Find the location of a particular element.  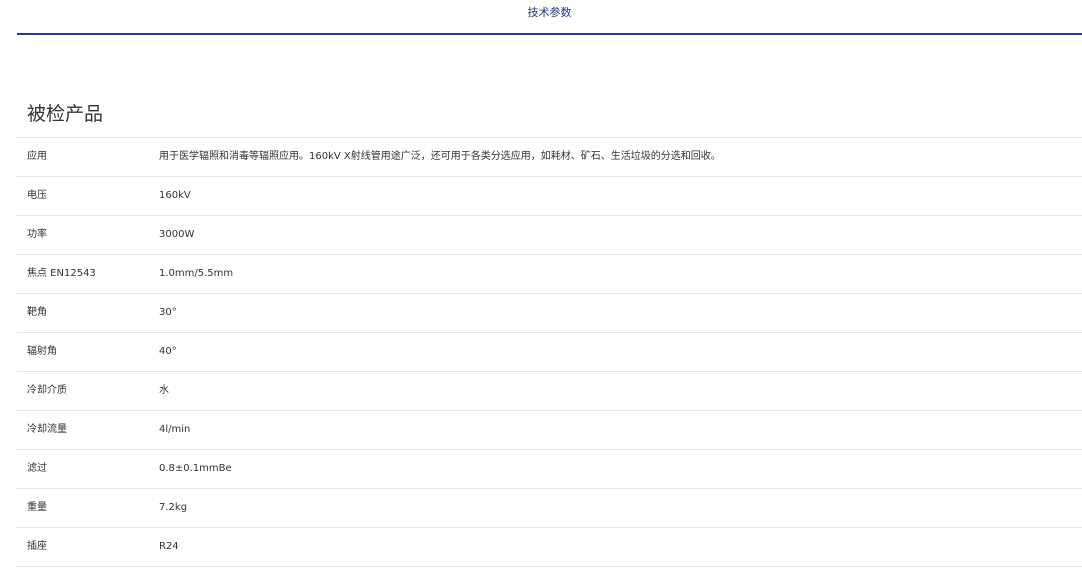

spec-label: 插座 is located at coordinates (37, 546).